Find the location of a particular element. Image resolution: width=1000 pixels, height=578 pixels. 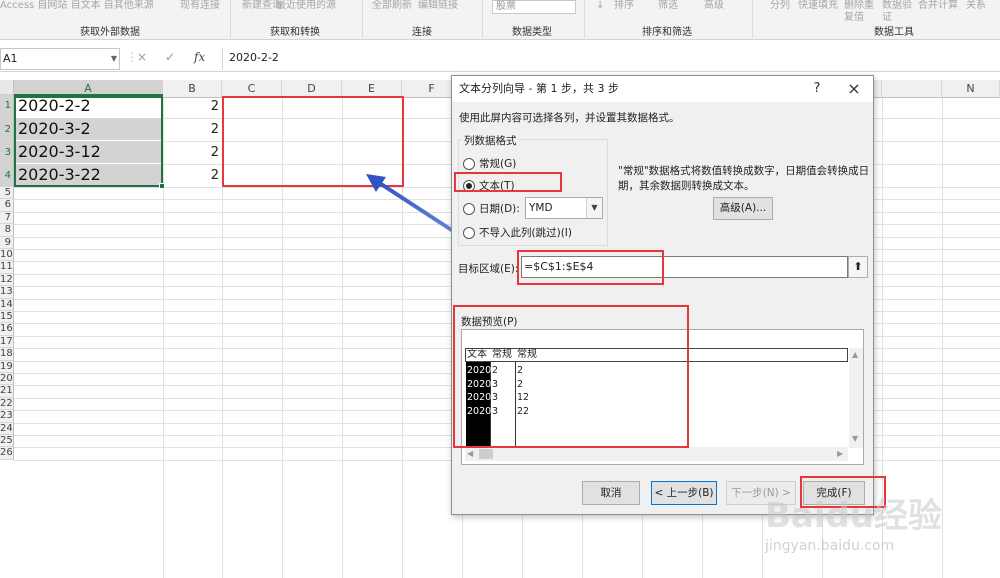

scroll-right-icon: ▶ is located at coordinates (840, 453).